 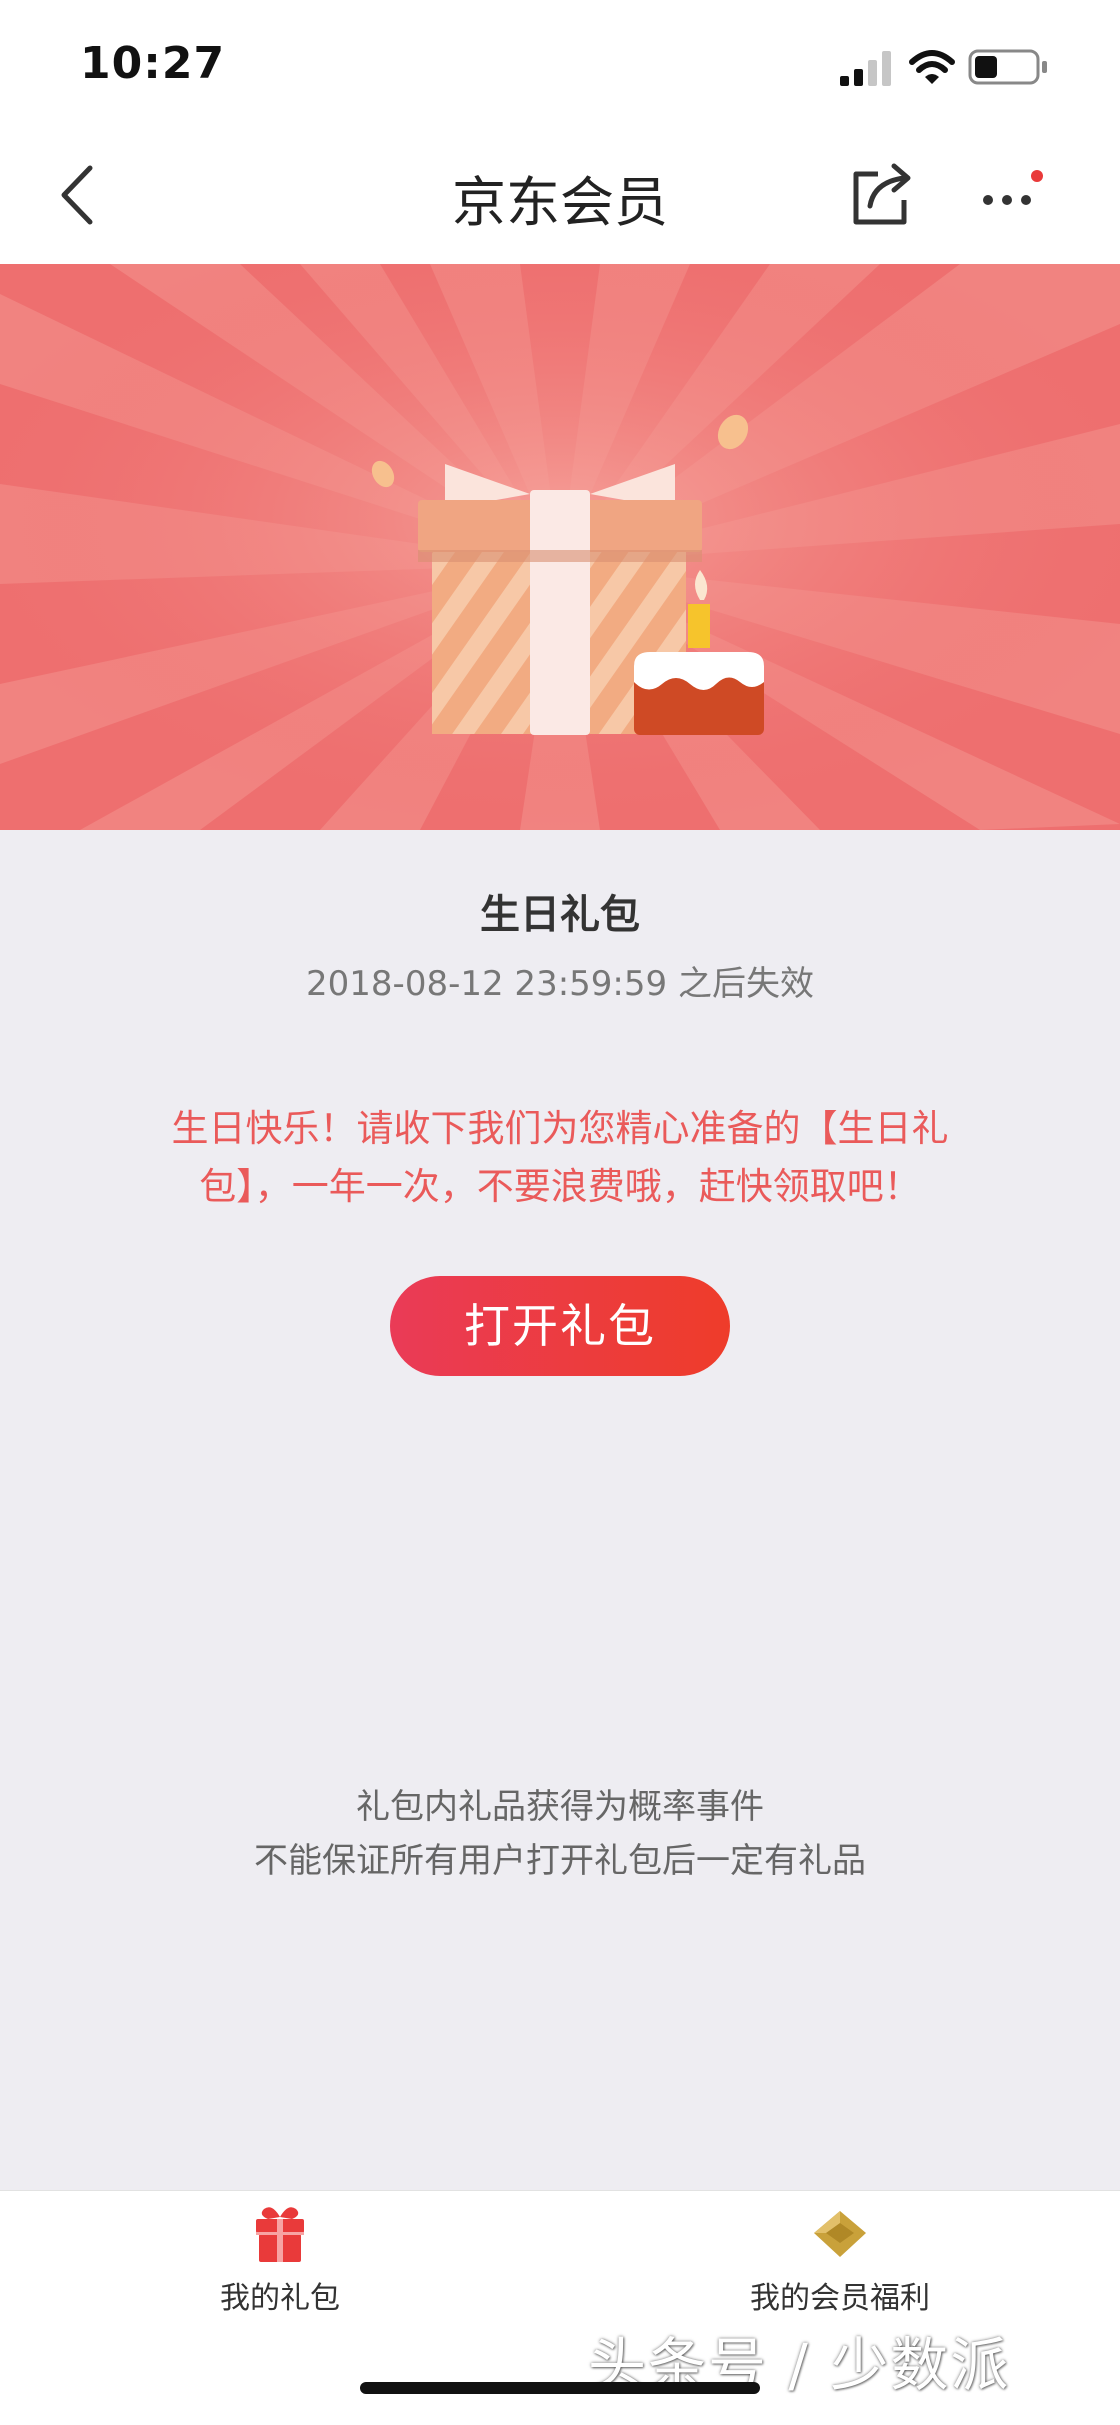 What do you see at coordinates (560, 65) in the screenshot?
I see `status-bar: 10:27` at bounding box center [560, 65].